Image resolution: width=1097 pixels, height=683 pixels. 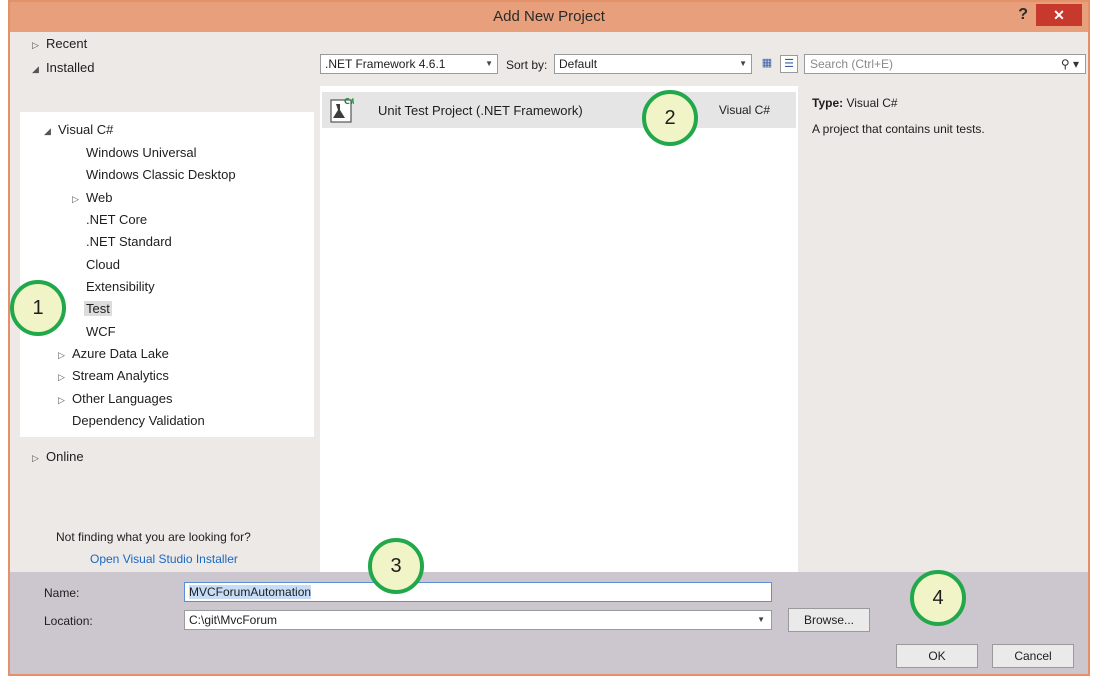 I want to click on tree-item-web: ▷ Web, so click(x=92, y=197).